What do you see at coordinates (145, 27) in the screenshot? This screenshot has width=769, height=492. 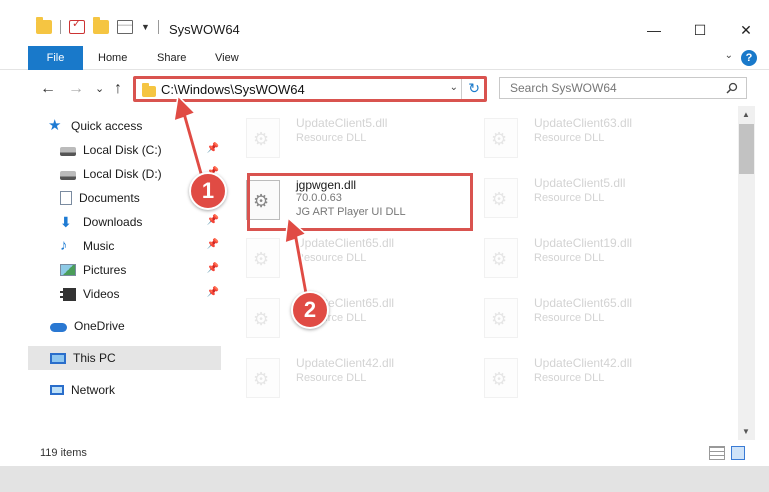 I see `customize-toolbar-chevron-icon: ▼` at bounding box center [145, 27].